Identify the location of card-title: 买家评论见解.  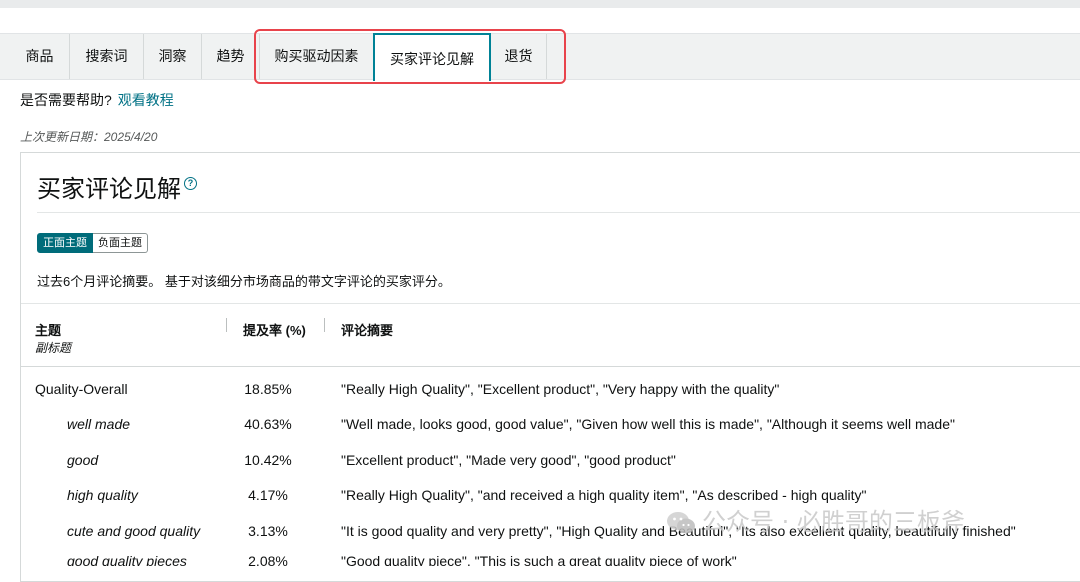
(109, 189).